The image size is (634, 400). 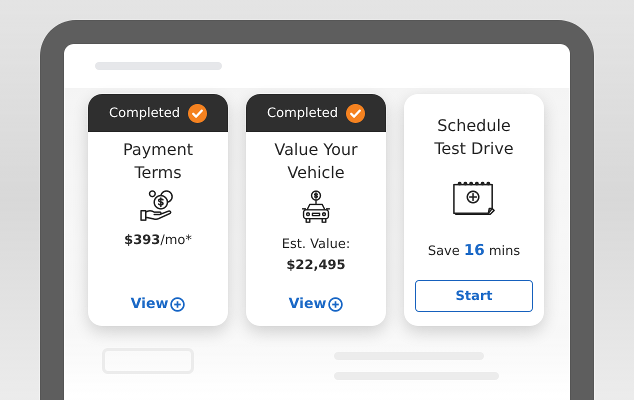 What do you see at coordinates (158, 241) in the screenshot?
I see `card-detail: $393/mo*` at bounding box center [158, 241].